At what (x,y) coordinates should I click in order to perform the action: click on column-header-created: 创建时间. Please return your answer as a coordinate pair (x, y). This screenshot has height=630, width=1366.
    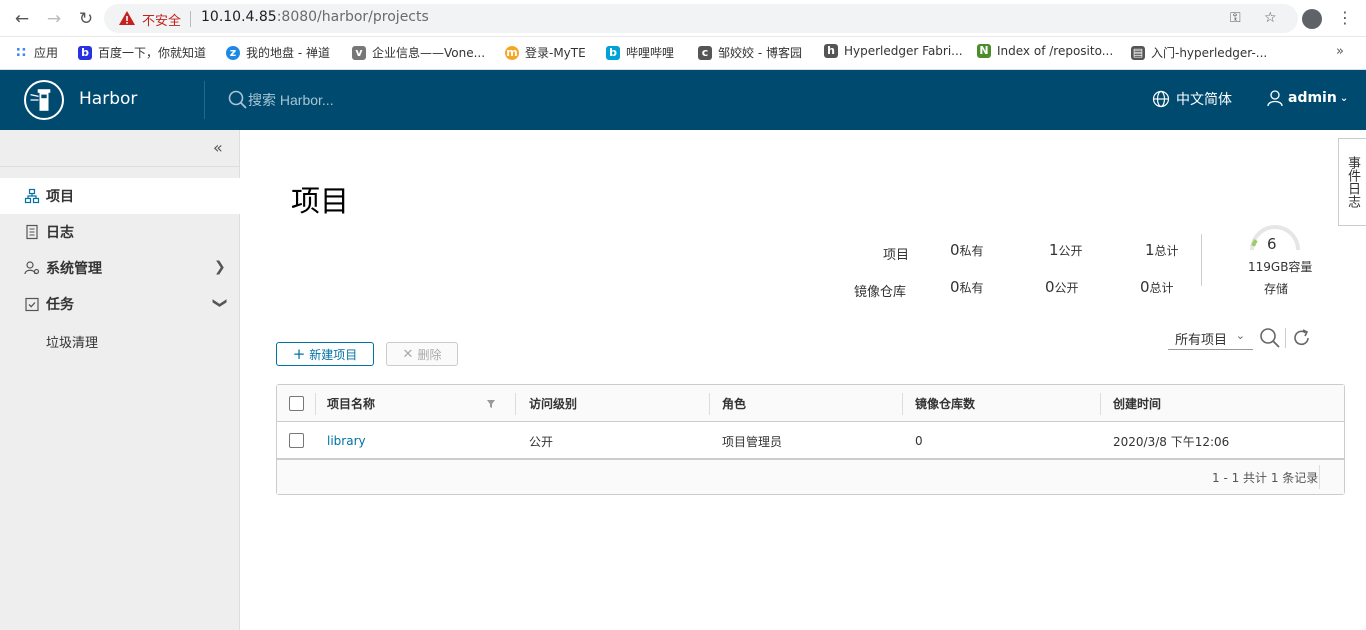
    Looking at the image, I should click on (1137, 403).